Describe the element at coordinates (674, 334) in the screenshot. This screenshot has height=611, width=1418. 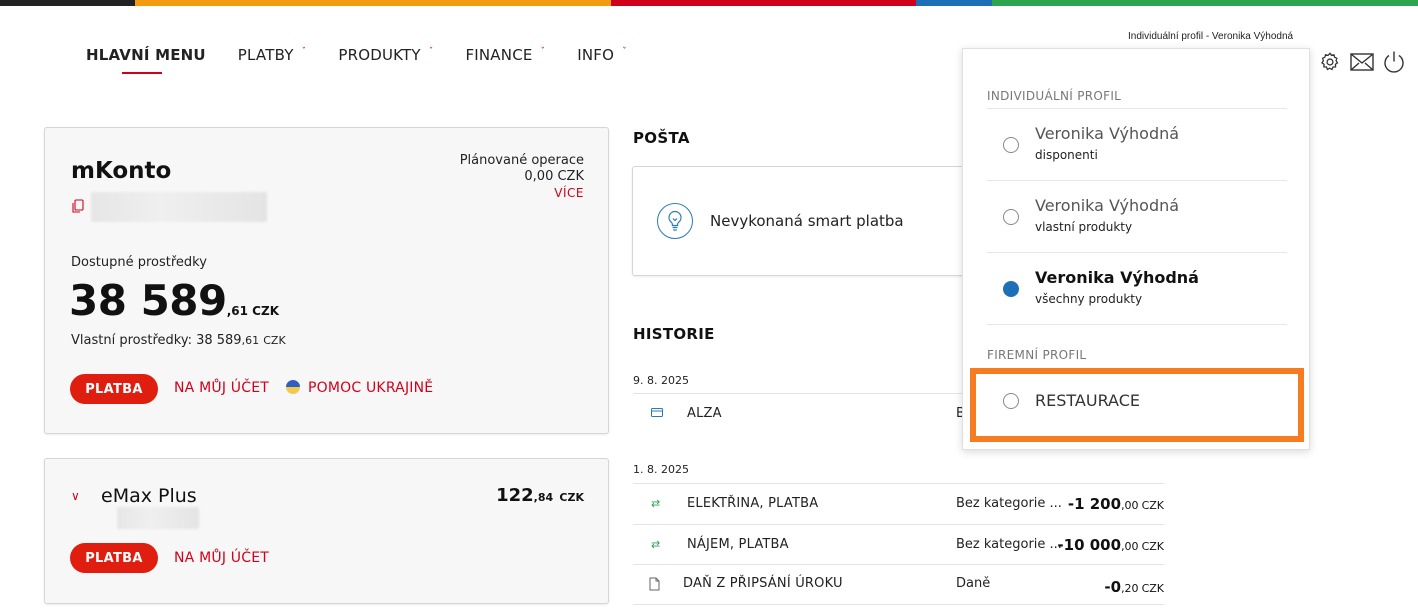
I see `history-section-title: HISTORIE` at that location.